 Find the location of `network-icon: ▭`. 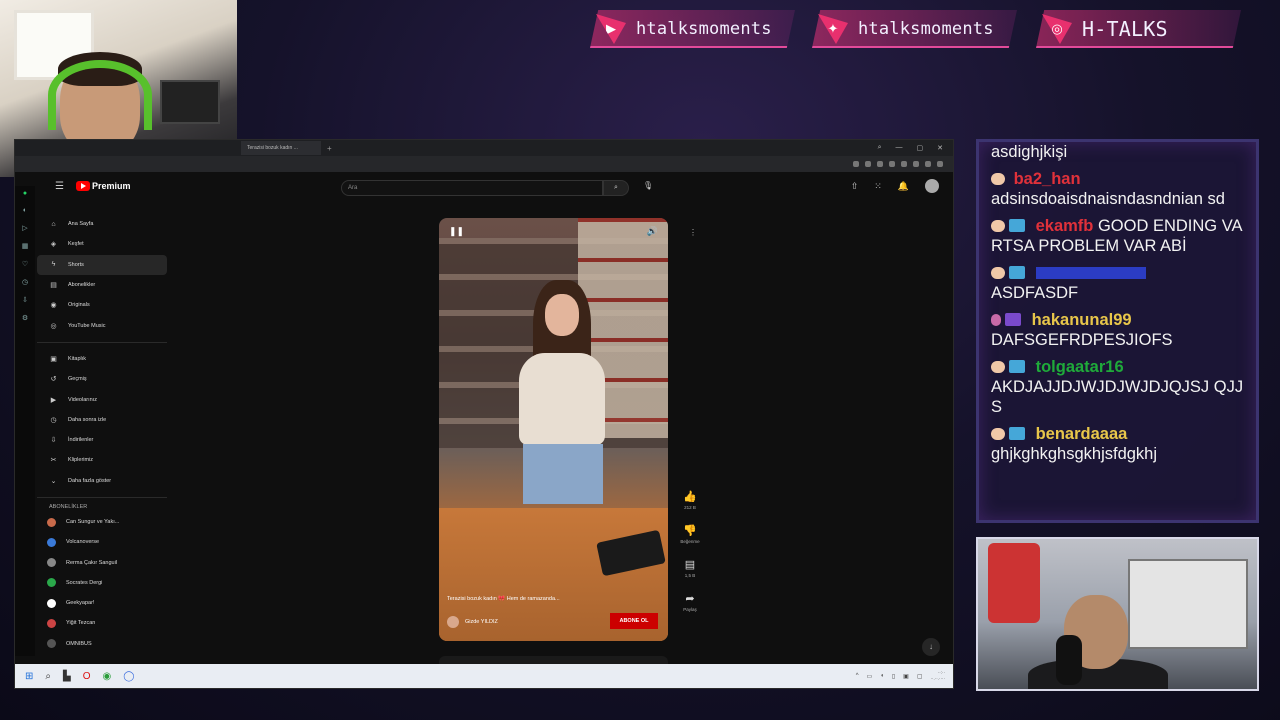

network-icon: ▭ is located at coordinates (870, 676).